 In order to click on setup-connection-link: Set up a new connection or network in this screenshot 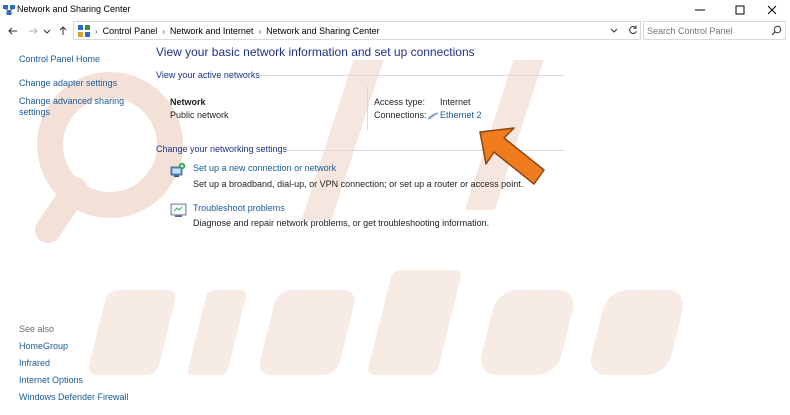, I will do `click(264, 168)`.